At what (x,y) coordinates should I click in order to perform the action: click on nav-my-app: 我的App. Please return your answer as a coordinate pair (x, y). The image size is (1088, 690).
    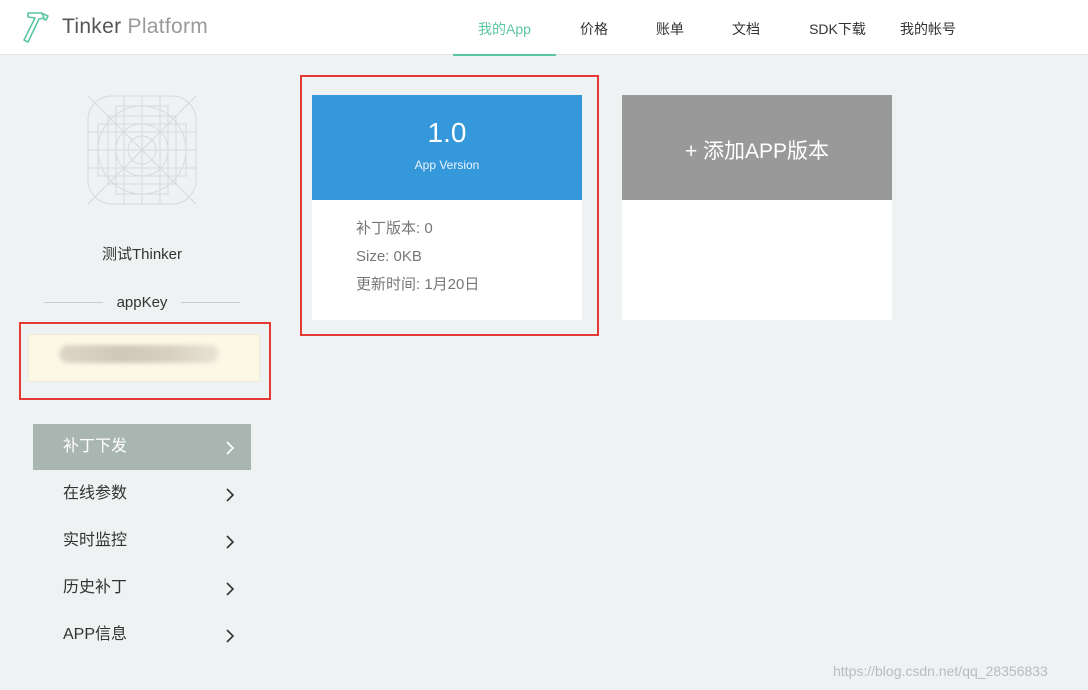
    Looking at the image, I should click on (504, 28).